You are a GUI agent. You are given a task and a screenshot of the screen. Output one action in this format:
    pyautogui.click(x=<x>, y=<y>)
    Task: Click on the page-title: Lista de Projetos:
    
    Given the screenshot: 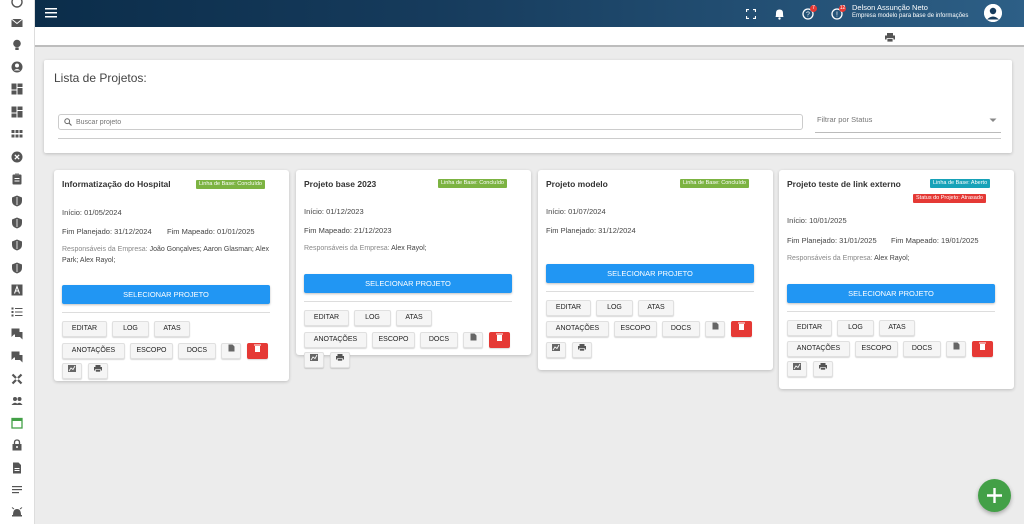 What is the action you would take?
    pyautogui.click(x=100, y=78)
    